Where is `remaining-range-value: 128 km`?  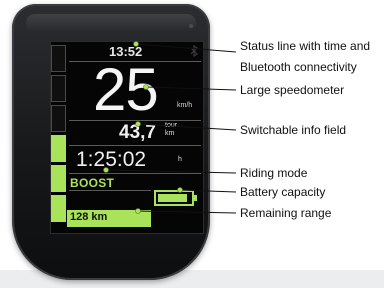
remaining-range-value: 128 km is located at coordinates (89, 217).